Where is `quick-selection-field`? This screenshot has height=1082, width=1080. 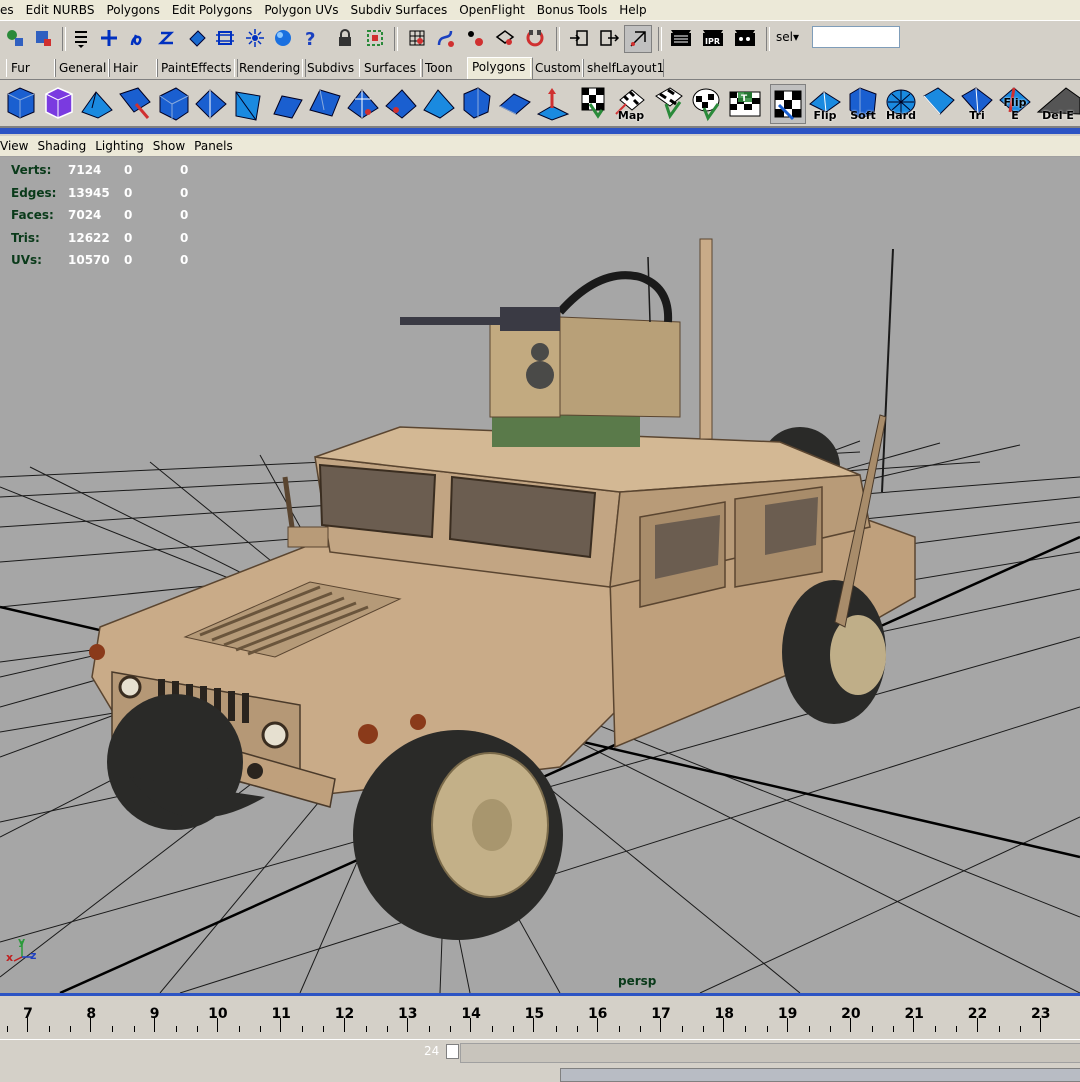
quick-selection-field is located at coordinates (856, 37).